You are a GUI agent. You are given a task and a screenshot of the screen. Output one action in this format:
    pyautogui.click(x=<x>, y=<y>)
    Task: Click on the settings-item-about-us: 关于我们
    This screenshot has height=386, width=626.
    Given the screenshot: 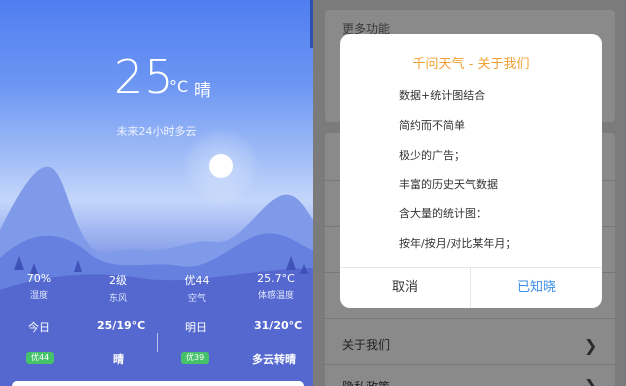 What is the action you would take?
    pyautogui.click(x=366, y=344)
    